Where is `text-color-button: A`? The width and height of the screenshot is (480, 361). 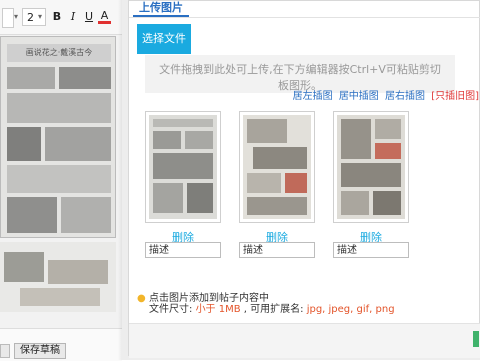
text-color-button: A is located at coordinates (104, 17).